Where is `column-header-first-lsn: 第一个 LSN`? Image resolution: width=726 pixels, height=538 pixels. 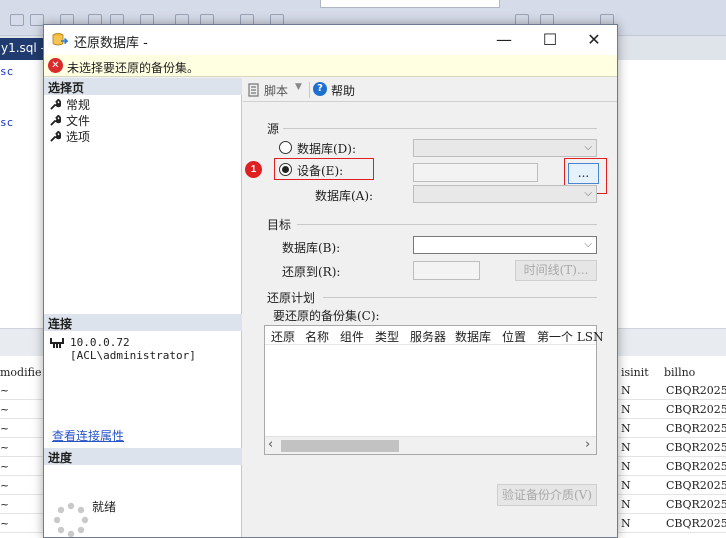
column-header-first-lsn: 第一个 LSN is located at coordinates (570, 336).